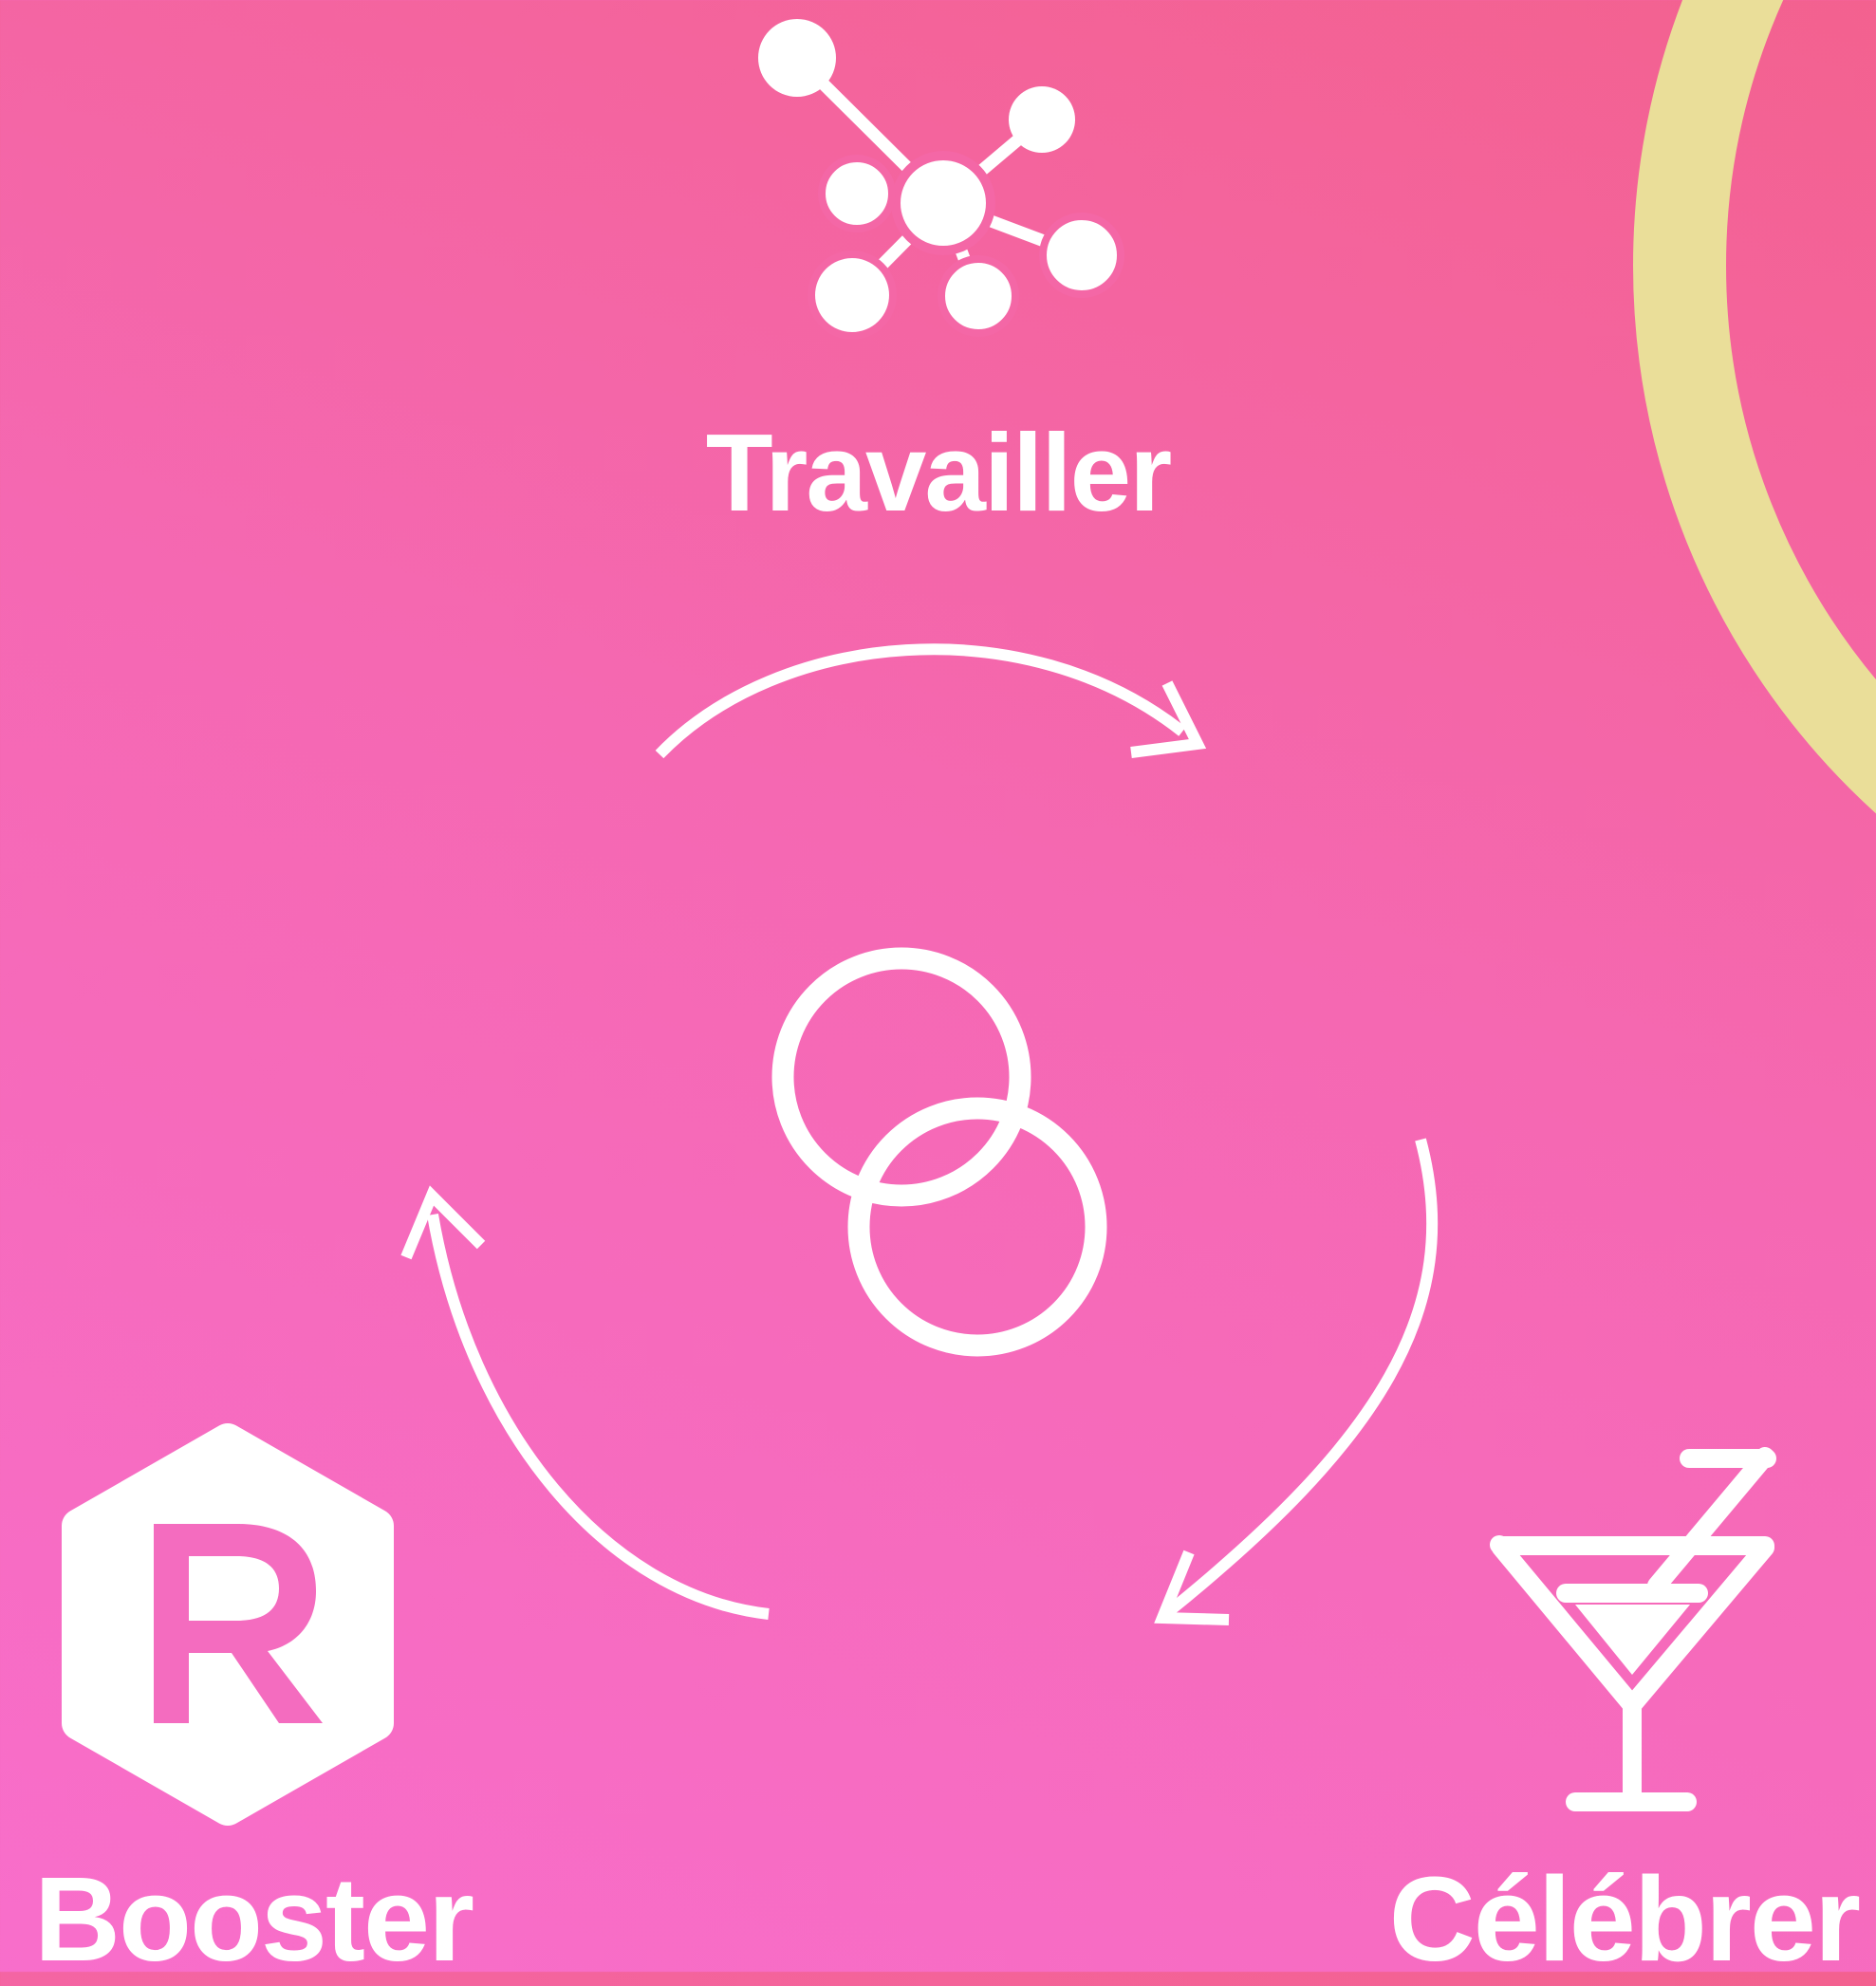 Image resolution: width=1876 pixels, height=1986 pixels. I want to click on r-hexagon-logo-icon, so click(228, 1624).